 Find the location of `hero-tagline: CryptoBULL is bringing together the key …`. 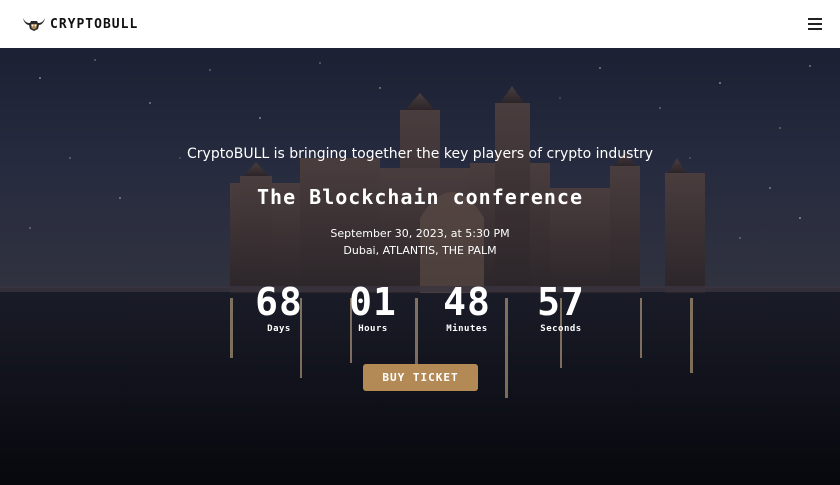

hero-tagline: CryptoBULL is bringing together the key … is located at coordinates (420, 154).